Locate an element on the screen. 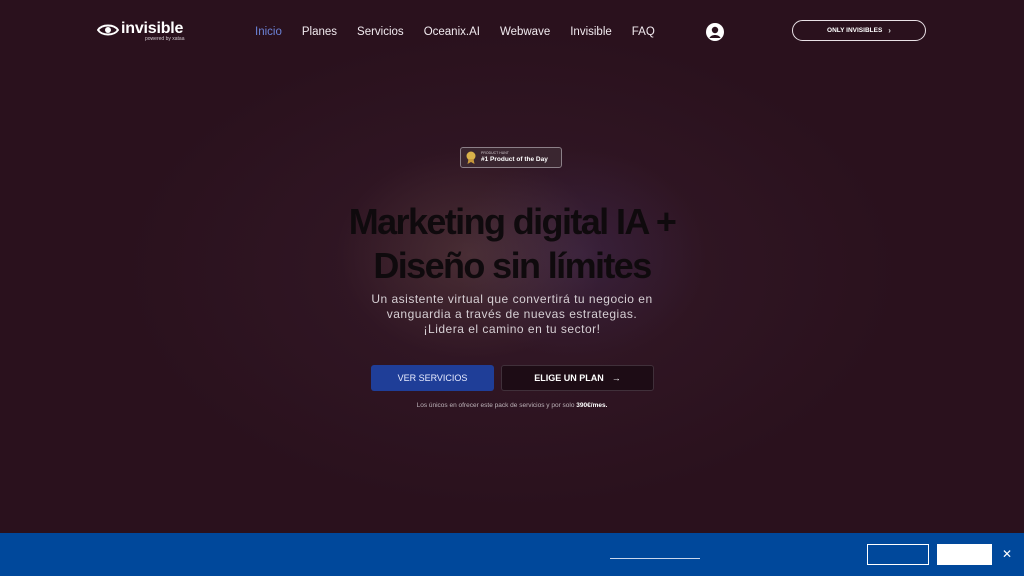 The image size is (1024, 576). chevron-right-icon: › is located at coordinates (889, 30).